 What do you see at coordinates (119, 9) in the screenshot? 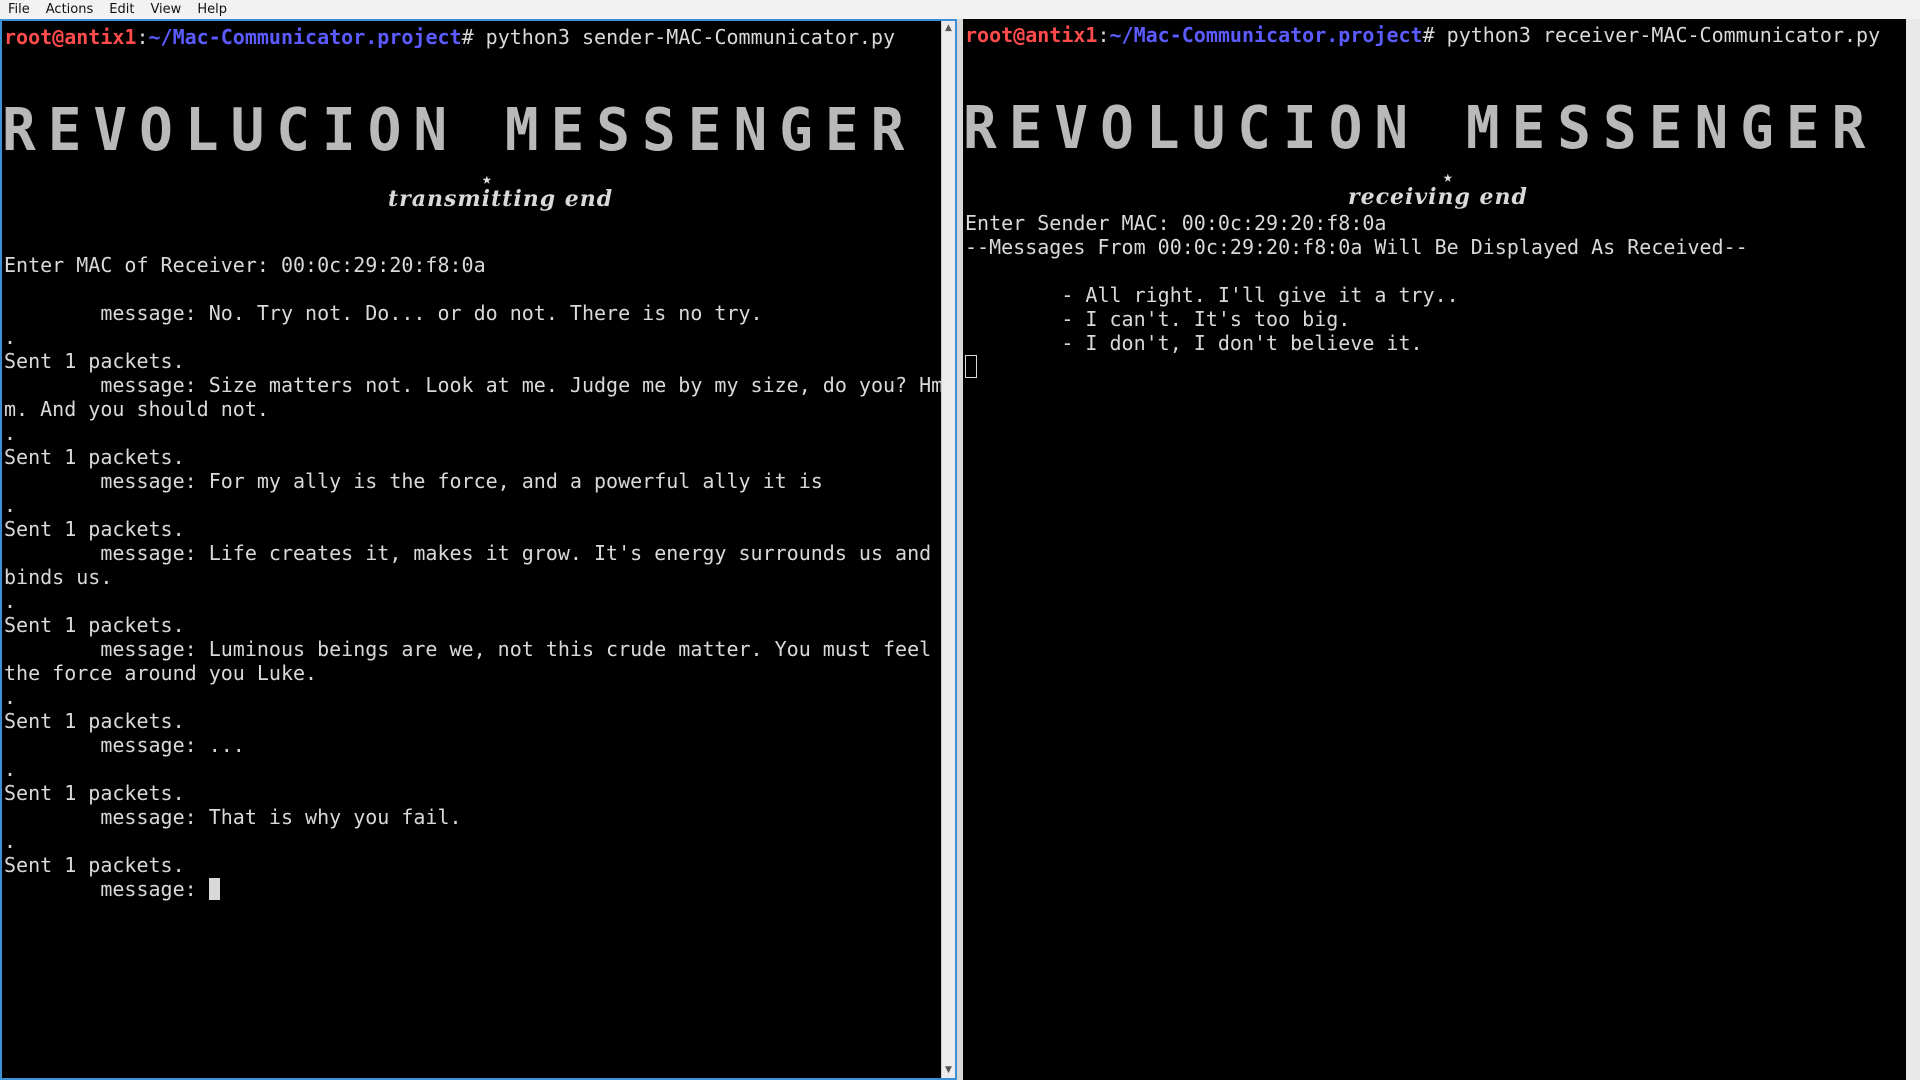
I see `menu-edit: Edit` at bounding box center [119, 9].